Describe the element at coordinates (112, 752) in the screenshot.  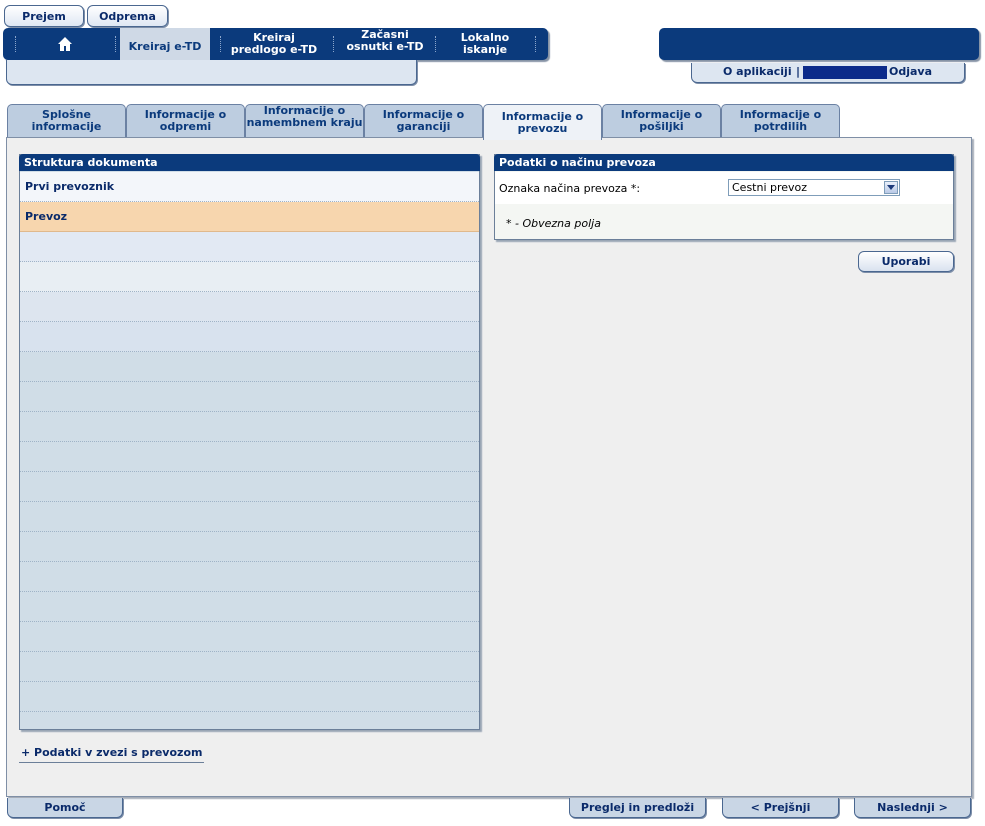
I see `add-transport-data-link: + Podatki v zvezi s prevozom` at that location.